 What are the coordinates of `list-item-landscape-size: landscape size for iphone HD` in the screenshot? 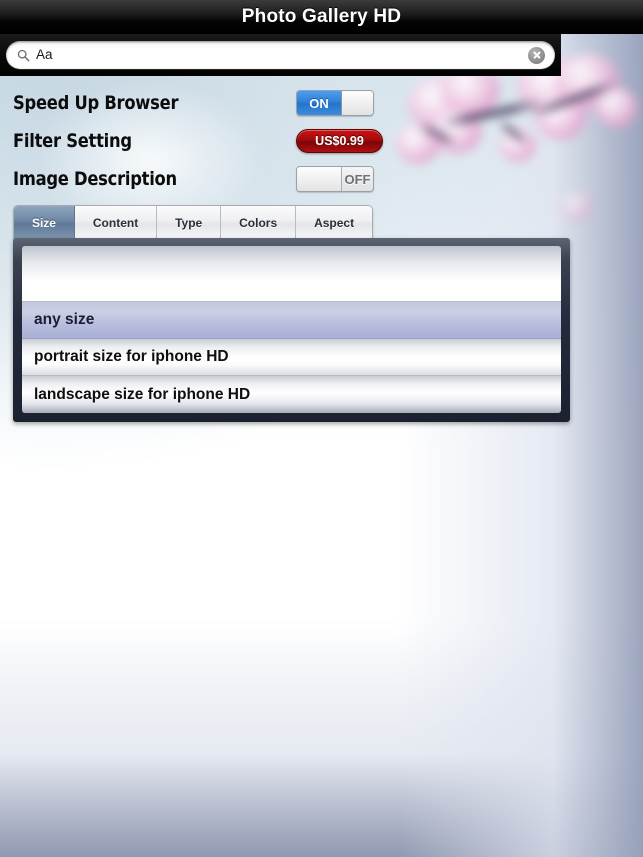 It's located at (291, 394).